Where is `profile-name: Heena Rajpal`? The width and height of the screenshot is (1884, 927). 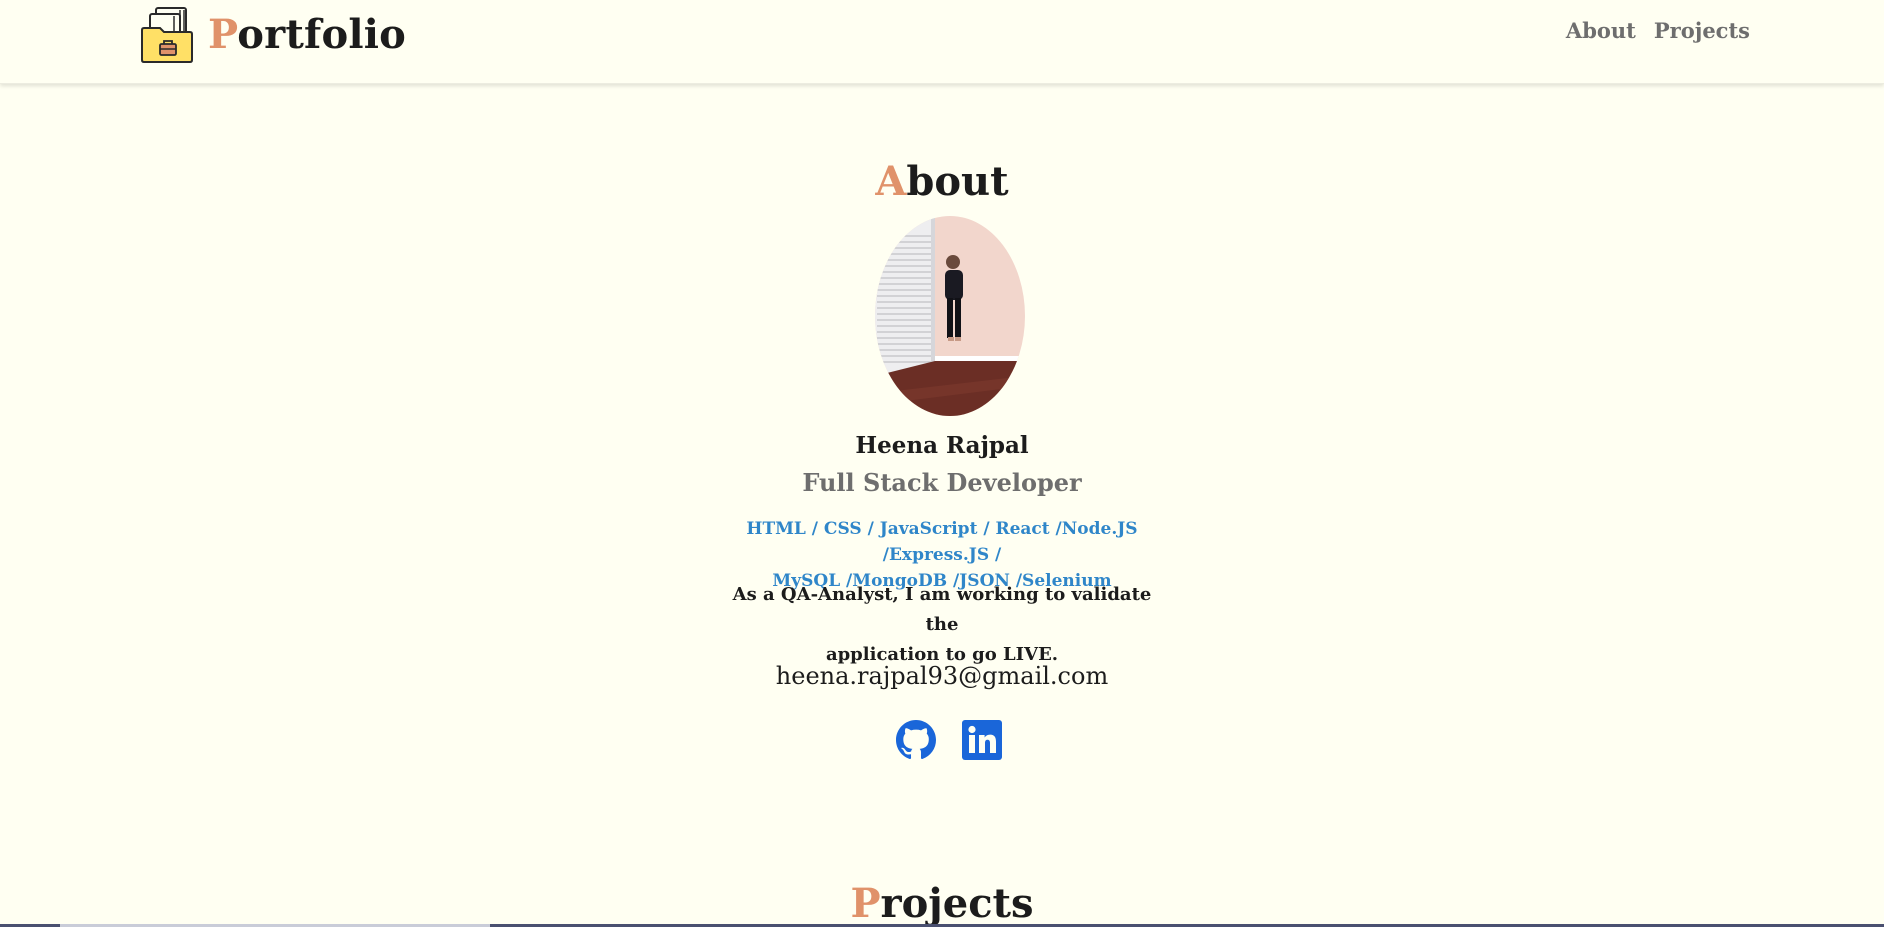 profile-name: Heena Rajpal is located at coordinates (942, 445).